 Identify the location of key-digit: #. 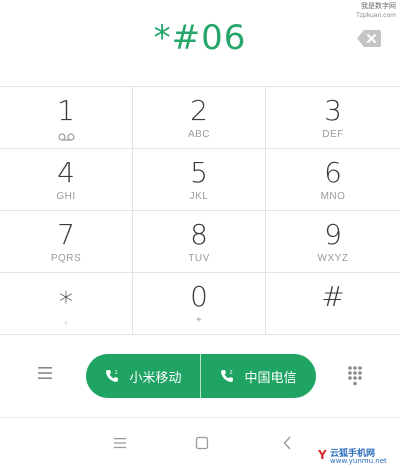
(333, 296).